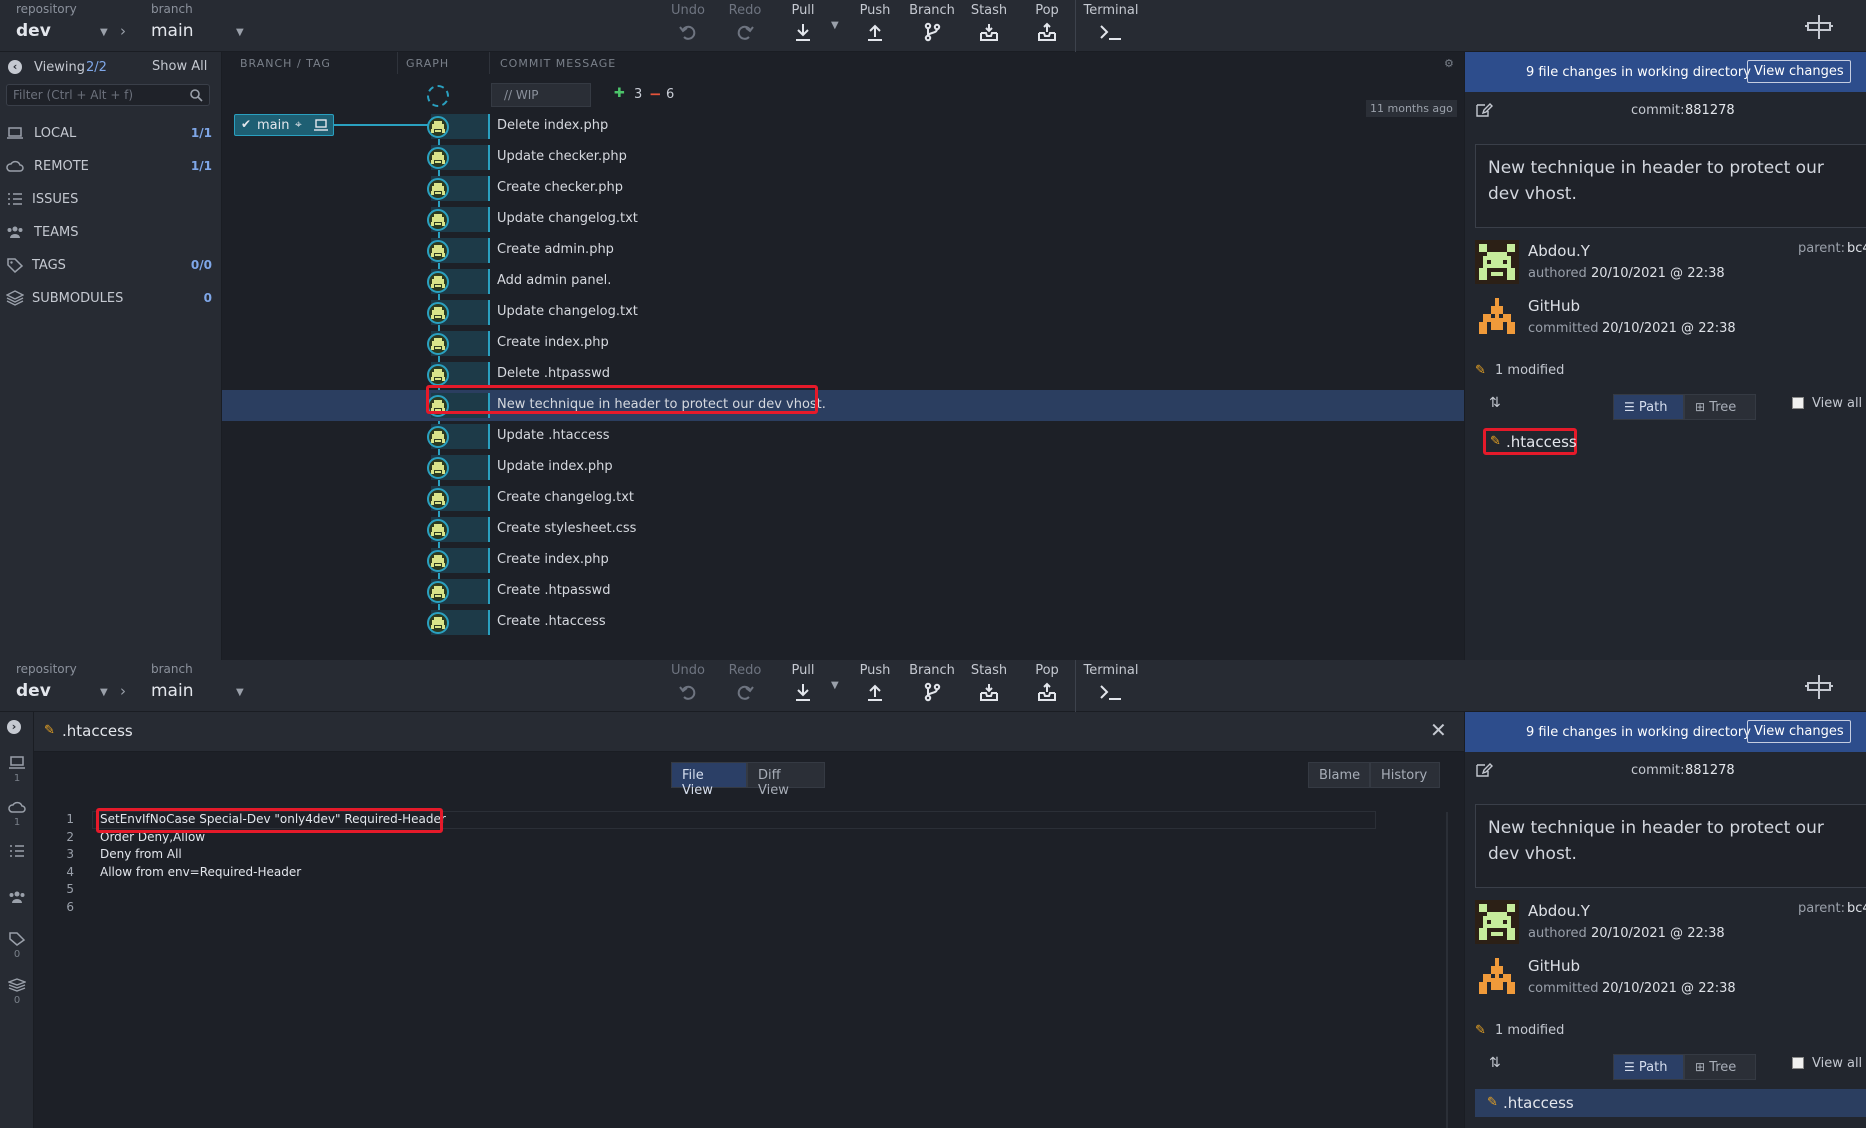 This screenshot has height=1128, width=1866. Describe the element at coordinates (17, 920) in the screenshot. I see `collapsed-sidebar: › 1 1 0 0` at that location.